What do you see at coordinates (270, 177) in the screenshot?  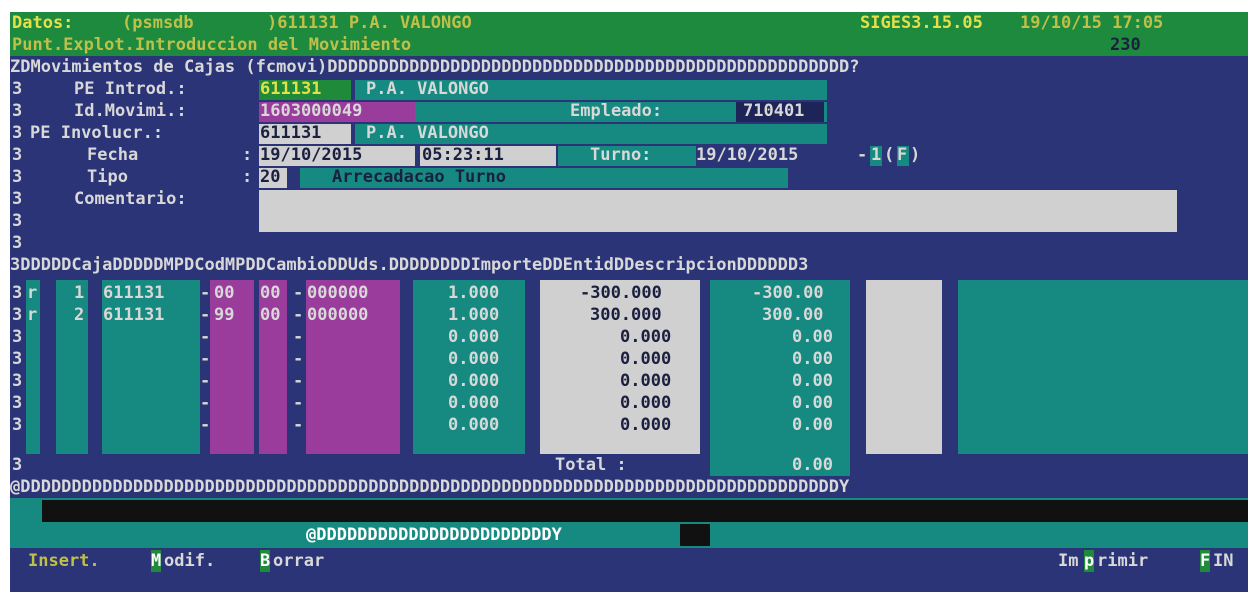 I see `tipo-code: 20` at bounding box center [270, 177].